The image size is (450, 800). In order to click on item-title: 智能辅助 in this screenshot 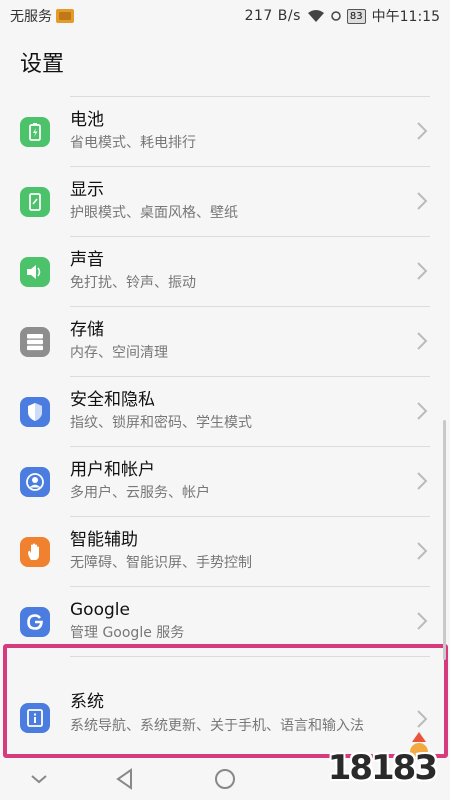, I will do `click(104, 540)`.